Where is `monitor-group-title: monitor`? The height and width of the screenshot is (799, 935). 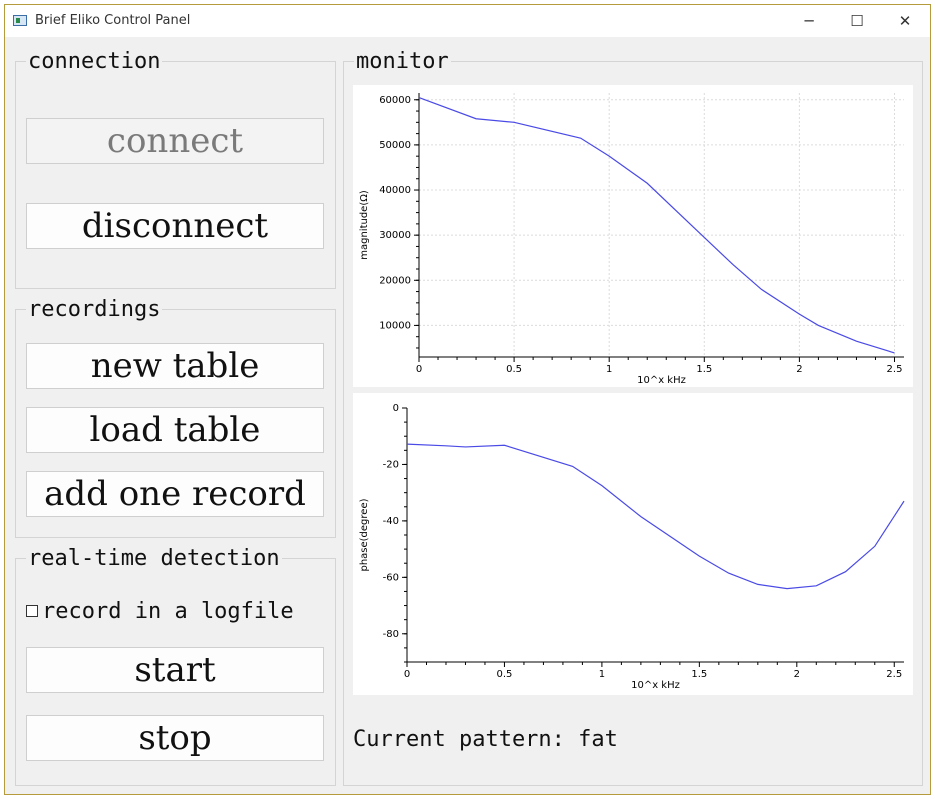
monitor-group-title: monitor is located at coordinates (402, 61).